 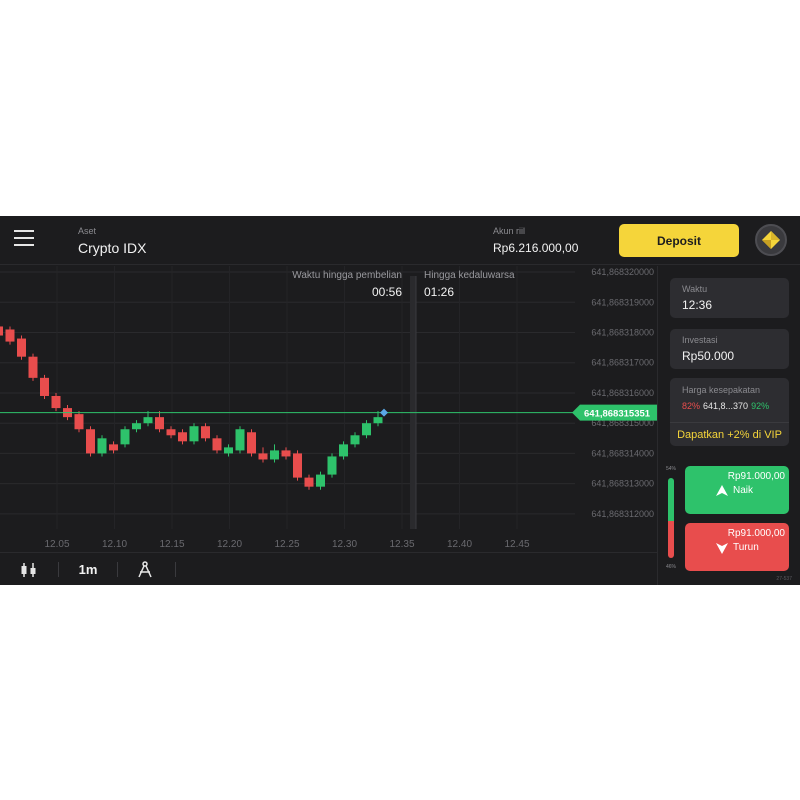 What do you see at coordinates (516, 544) in the screenshot?
I see `x-tick-label: 12.45` at bounding box center [516, 544].